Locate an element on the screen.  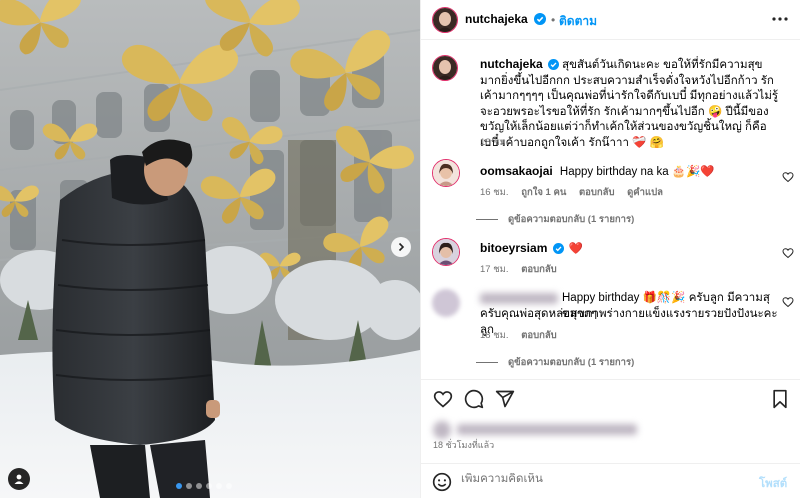
emoji-icon is located at coordinates (442, 482).